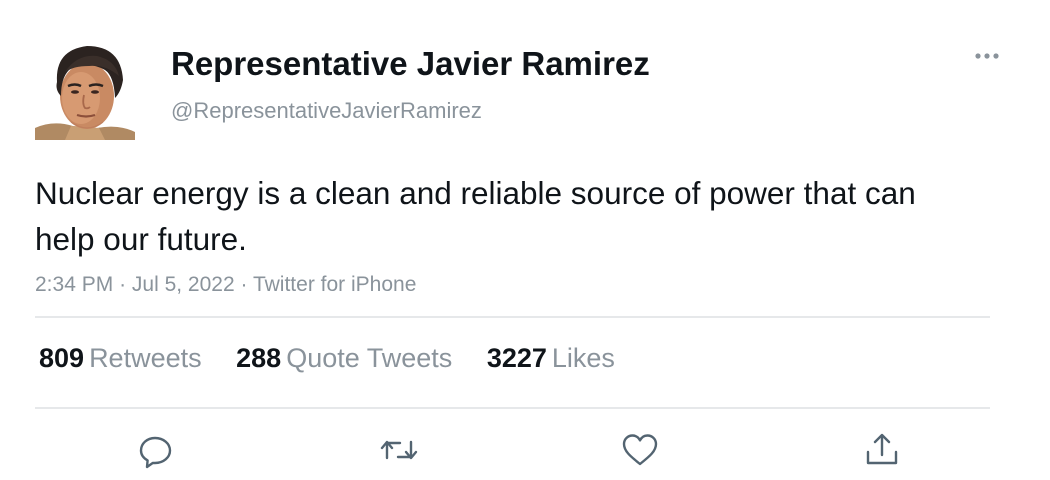  What do you see at coordinates (583, 358) in the screenshot?
I see `likes-label: Likes` at bounding box center [583, 358].